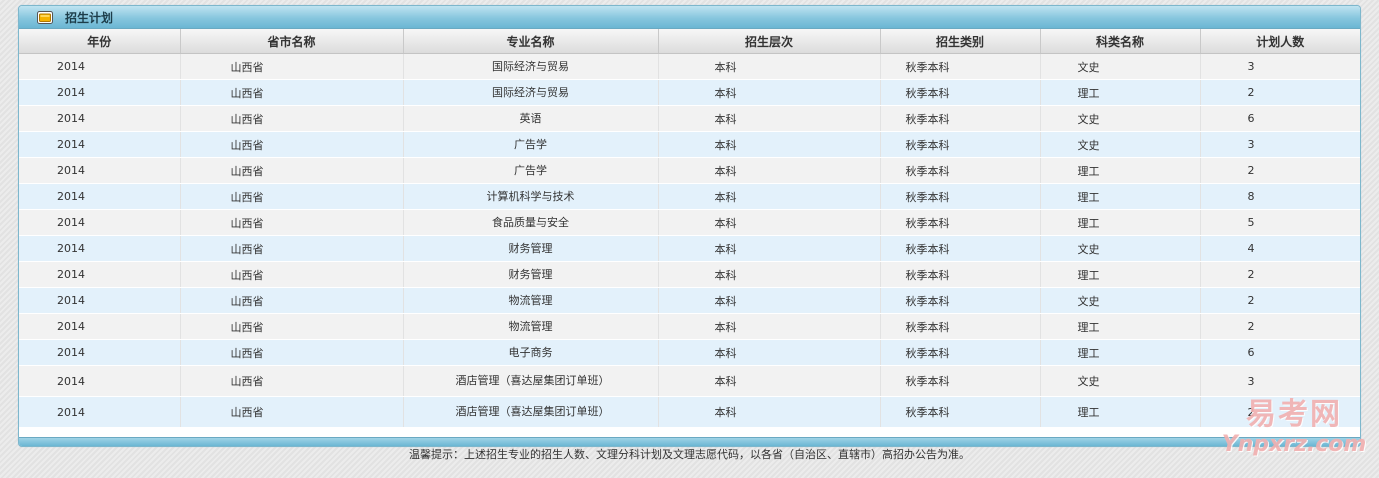 Image resolution: width=1379 pixels, height=478 pixels. Describe the element at coordinates (1251, 118) in the screenshot. I see `cell-count-text: 6` at that location.